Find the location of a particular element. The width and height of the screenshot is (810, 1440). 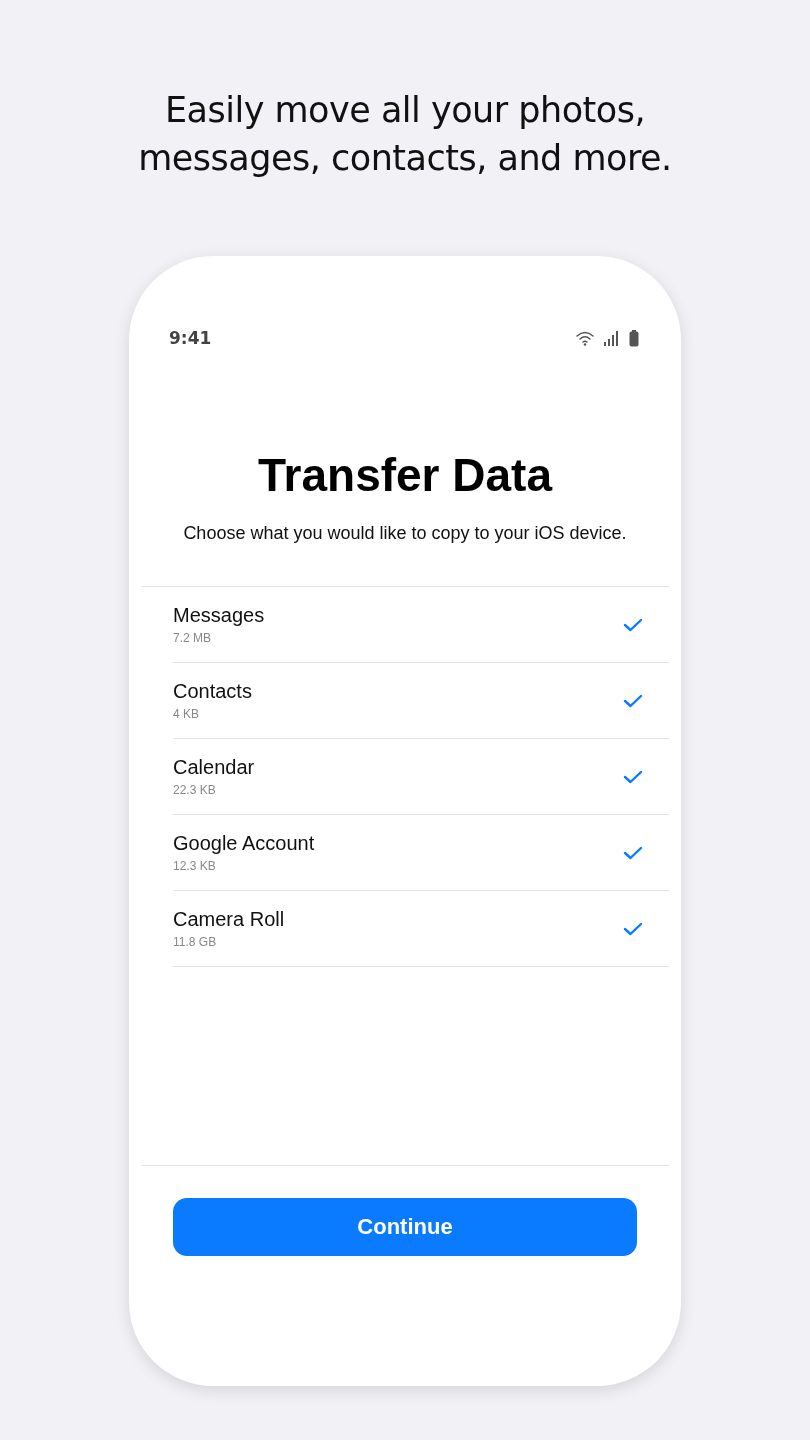

item-label: Contacts is located at coordinates (212, 691).